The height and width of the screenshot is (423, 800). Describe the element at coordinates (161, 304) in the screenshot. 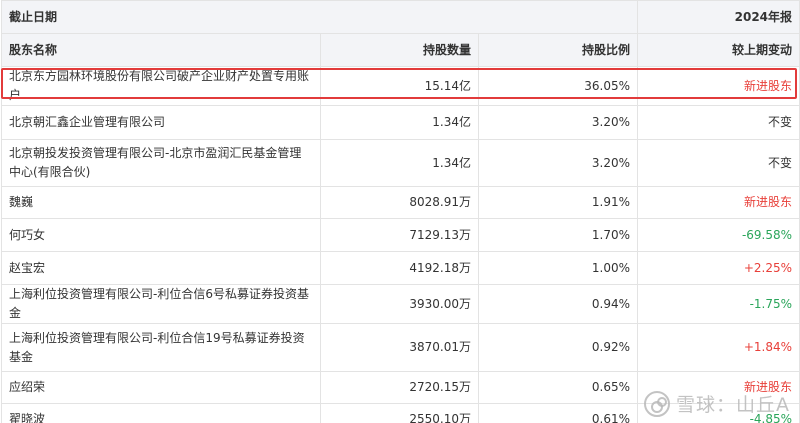

I see `shareholder-name: 上海利位投资管理有限公司-利位合信6号私募证券投资基金` at that location.